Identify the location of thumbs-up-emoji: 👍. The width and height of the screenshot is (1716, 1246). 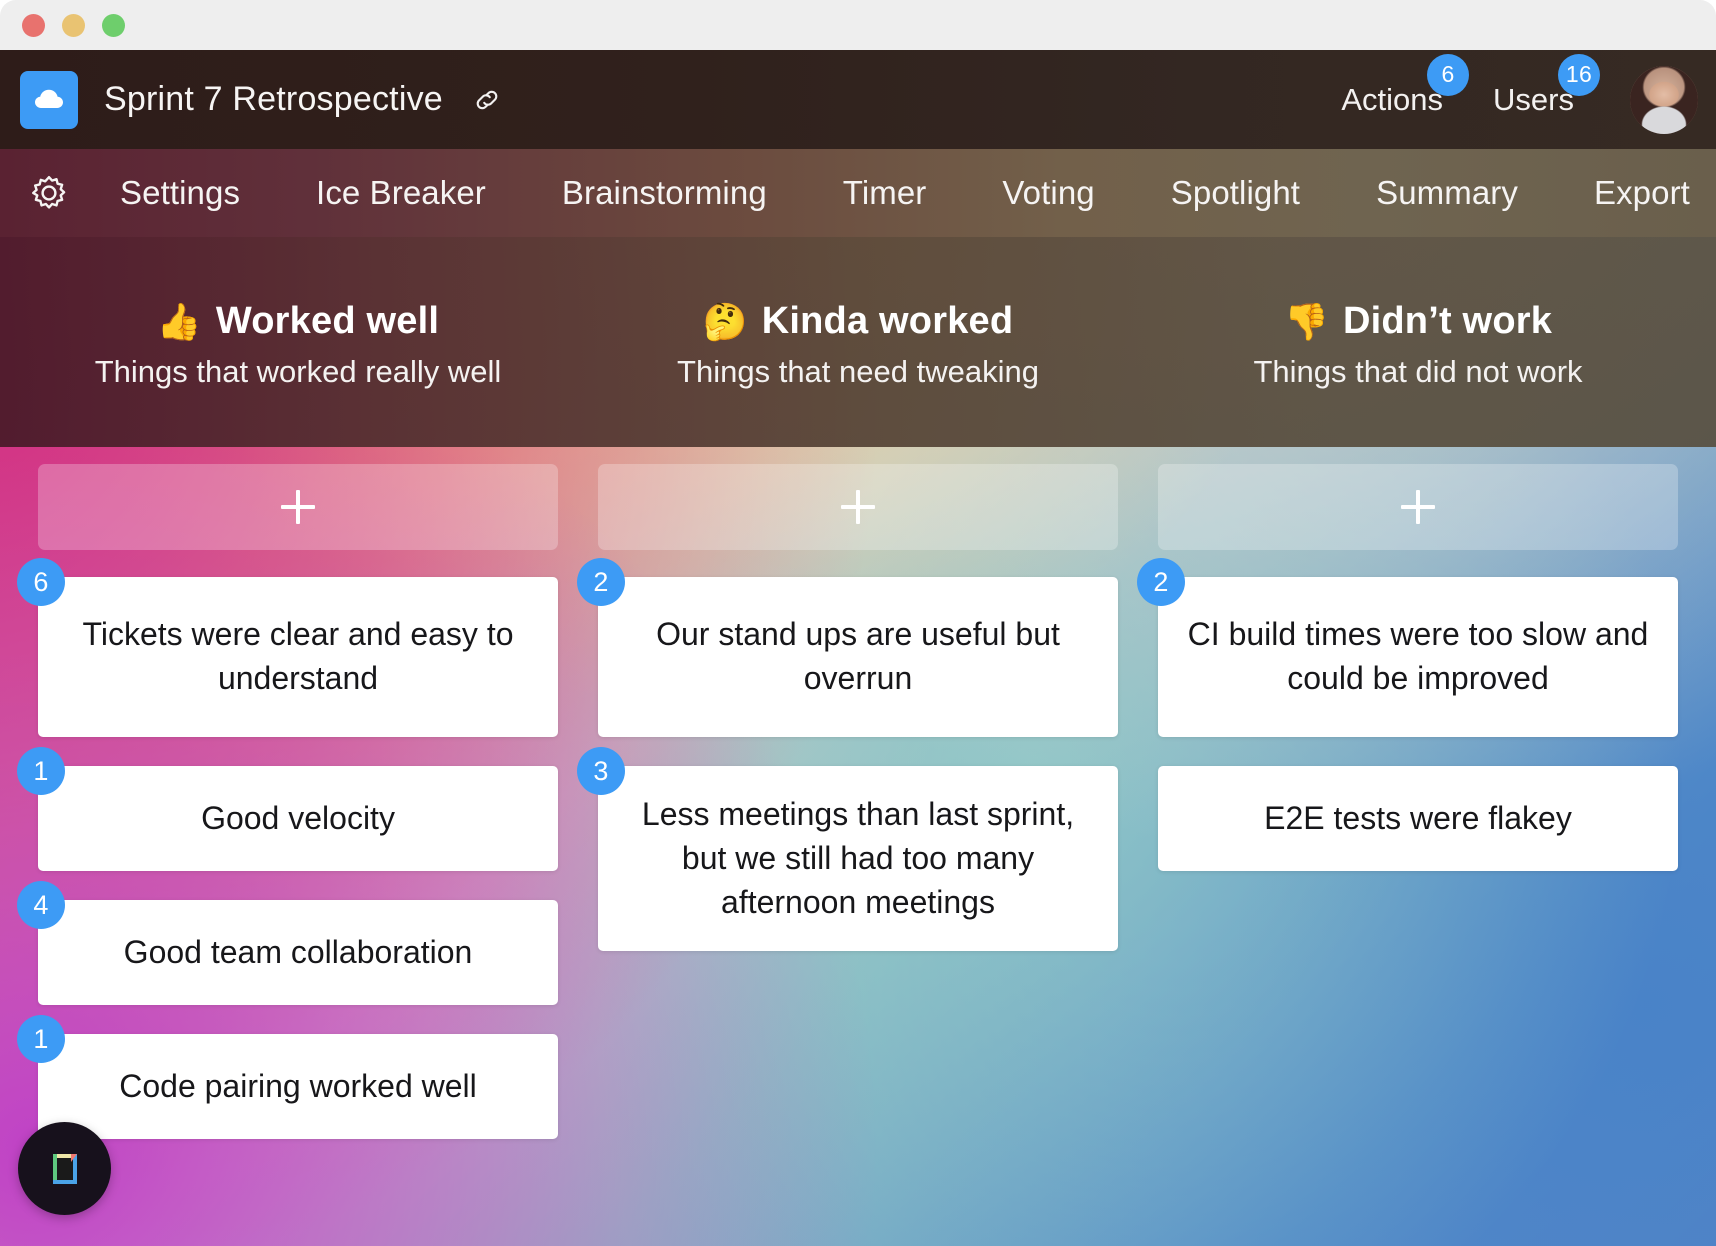
(179, 321).